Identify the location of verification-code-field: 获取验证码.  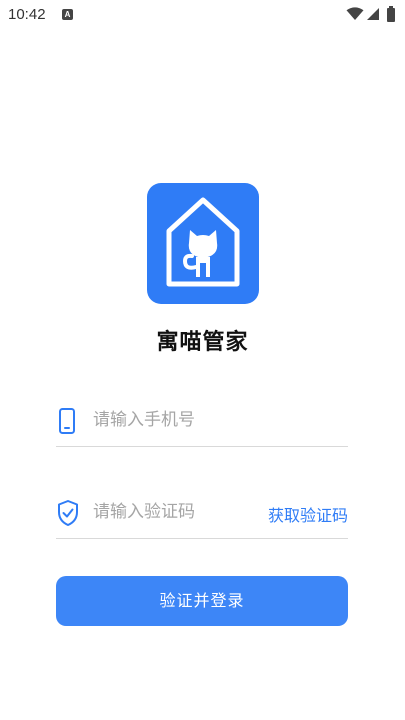
(202, 514).